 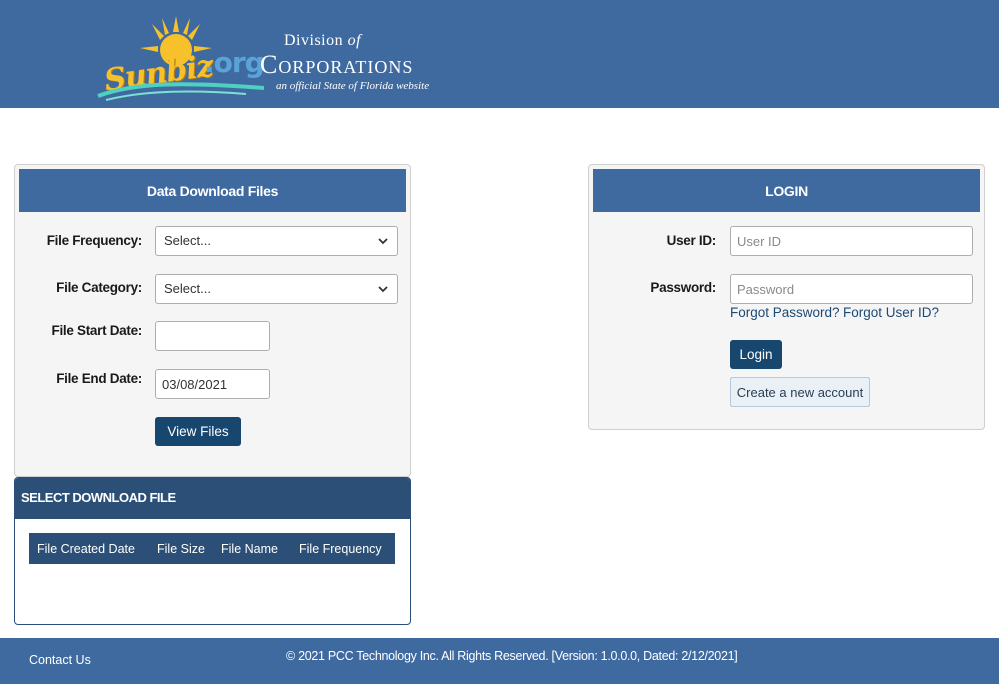 I want to click on logo-org-text: .org, so click(x=234, y=62).